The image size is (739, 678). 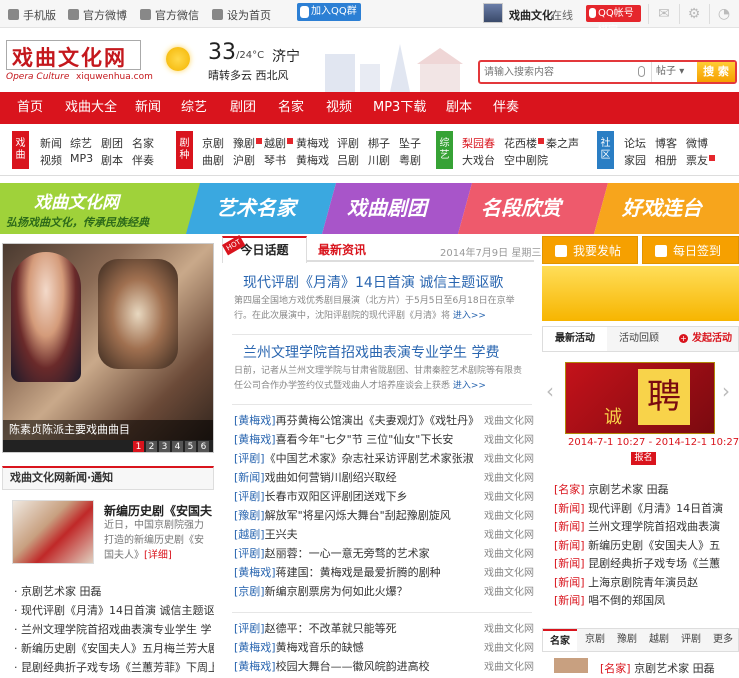 What do you see at coordinates (243, 108) in the screenshot?
I see `nav-troupes: 剧团` at bounding box center [243, 108].